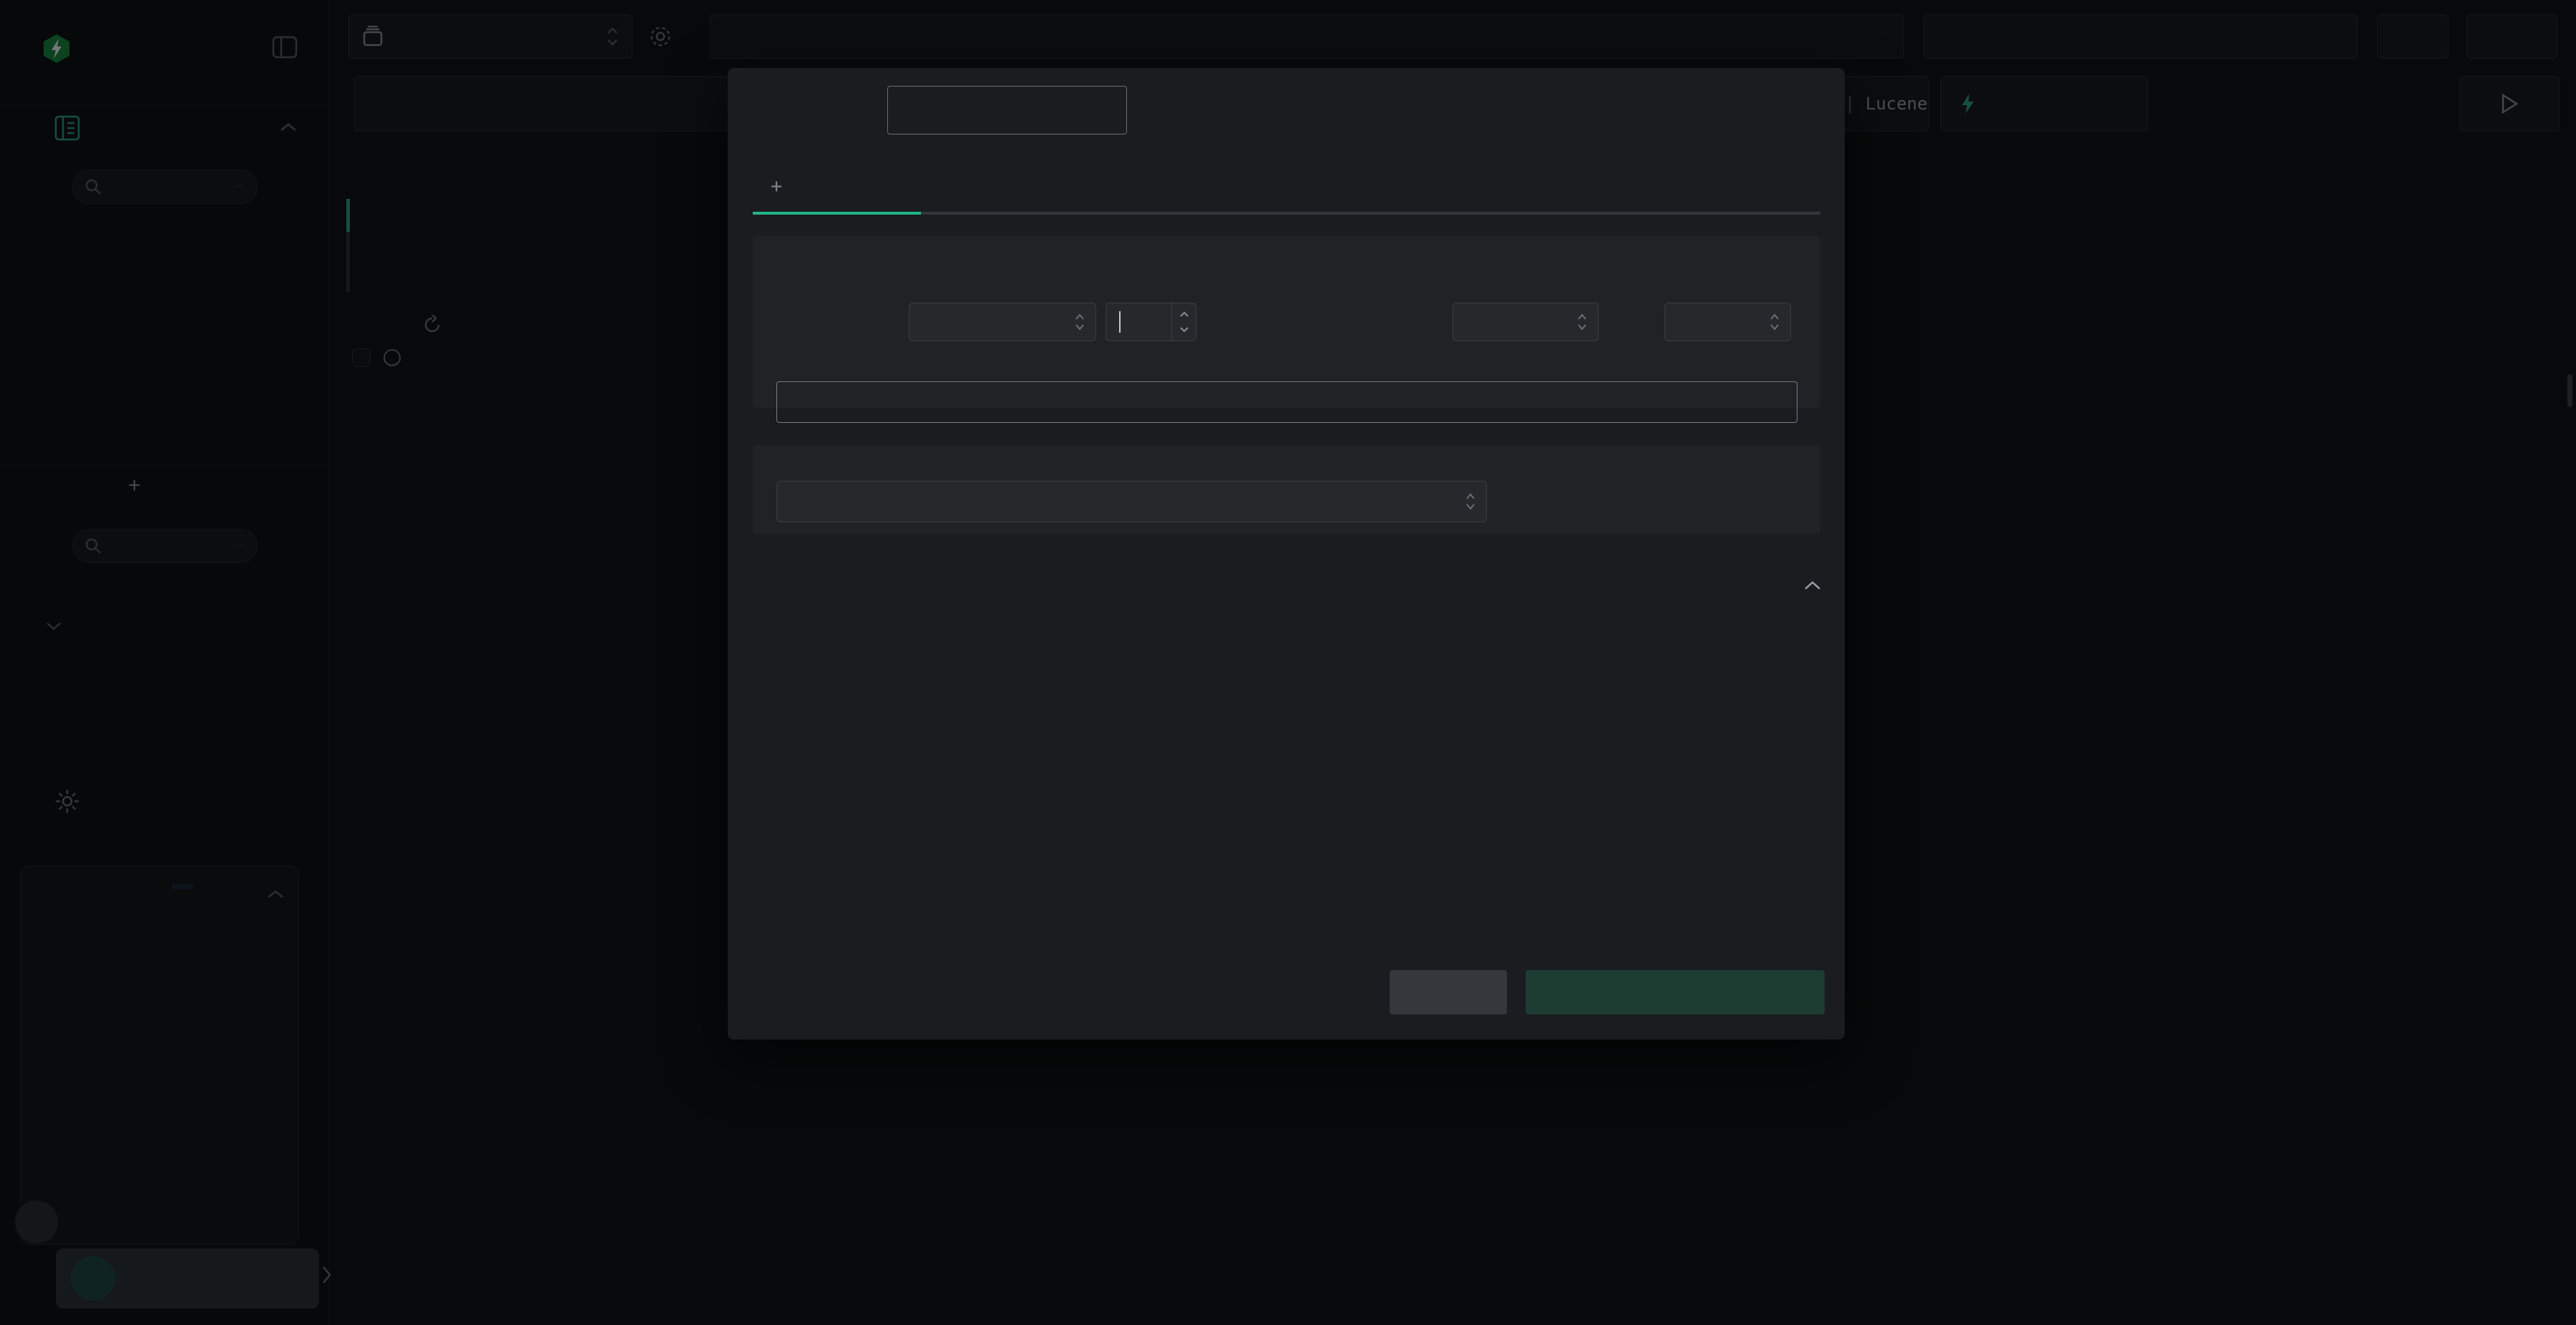 The image size is (2576, 1325). Describe the element at coordinates (1727, 322) in the screenshot. I see `channel-select` at that location.